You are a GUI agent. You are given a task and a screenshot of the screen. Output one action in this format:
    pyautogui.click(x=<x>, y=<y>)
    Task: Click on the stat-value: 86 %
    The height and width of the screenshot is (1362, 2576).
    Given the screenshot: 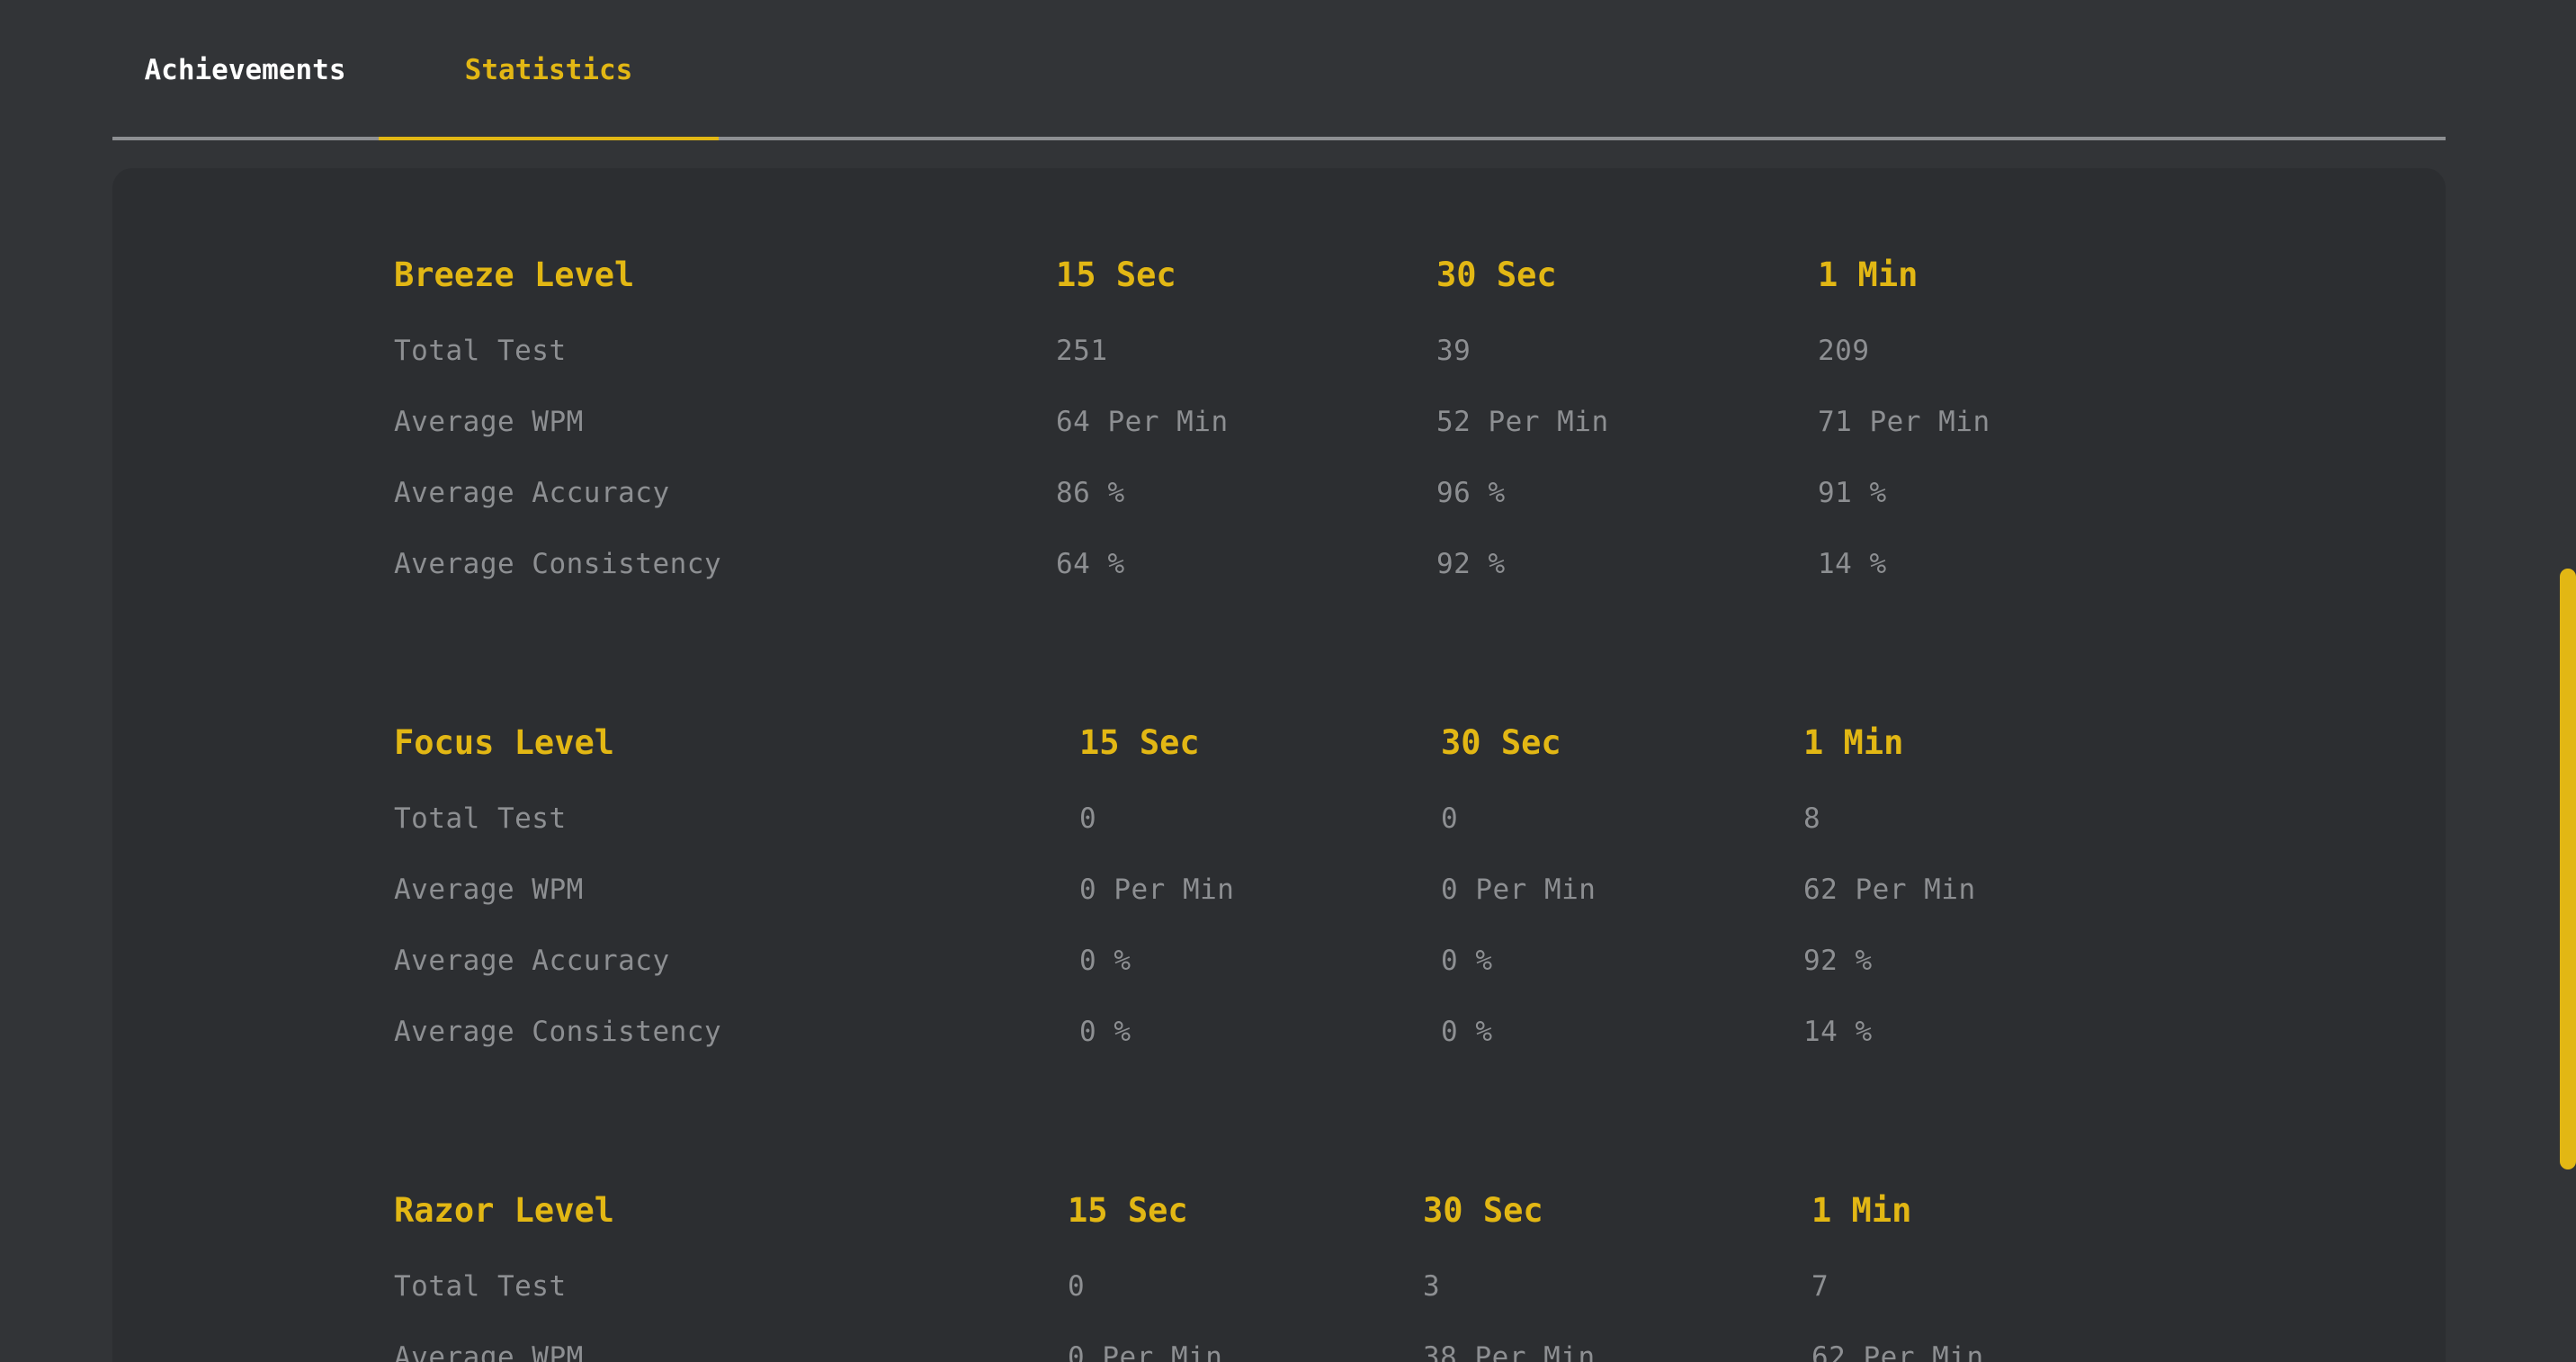 What is the action you would take?
    pyautogui.click(x=1090, y=493)
    